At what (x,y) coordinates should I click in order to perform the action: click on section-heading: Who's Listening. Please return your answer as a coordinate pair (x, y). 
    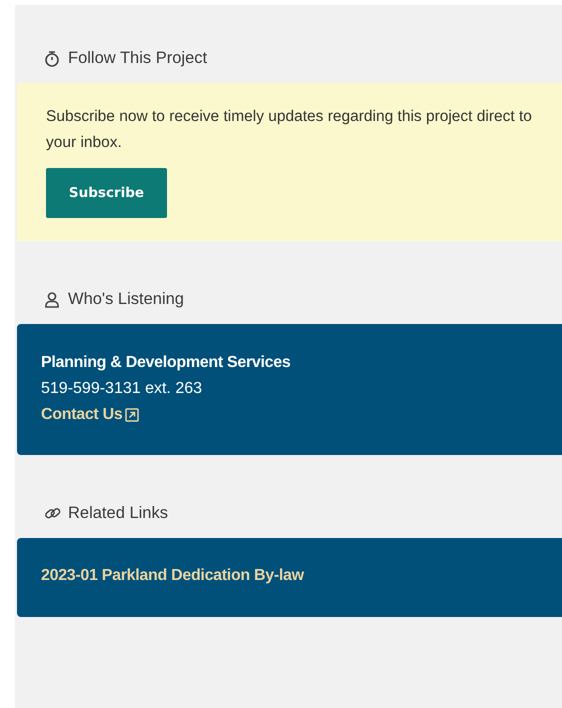
    Looking at the image, I should click on (126, 299).